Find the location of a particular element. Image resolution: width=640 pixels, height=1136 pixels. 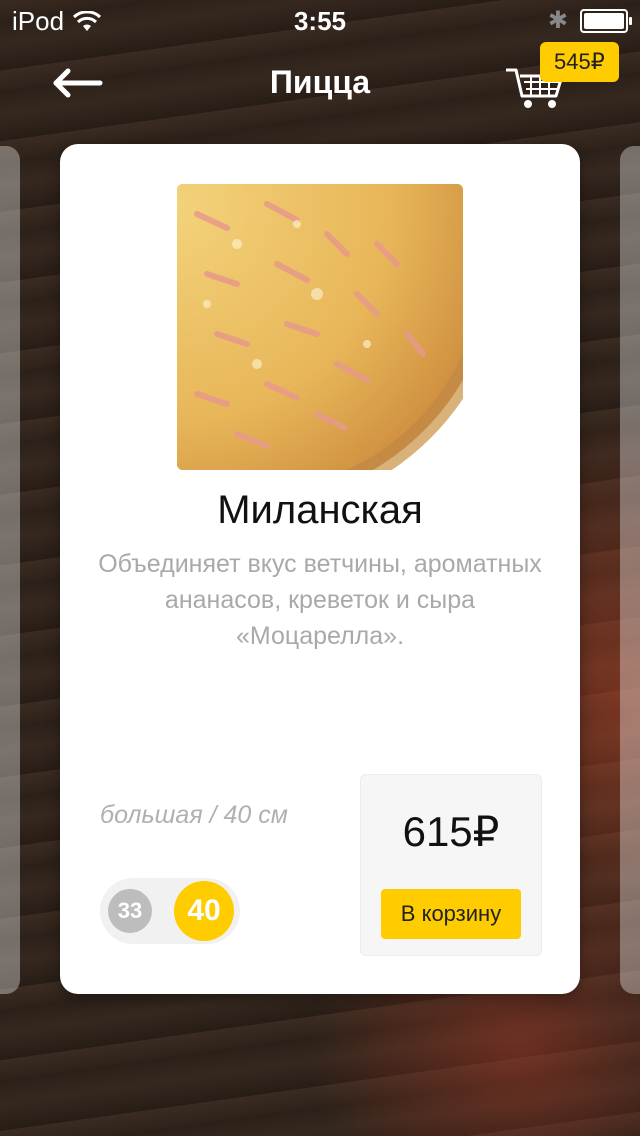

navigation-bar: Пицца 545₽ is located at coordinates (320, 85).